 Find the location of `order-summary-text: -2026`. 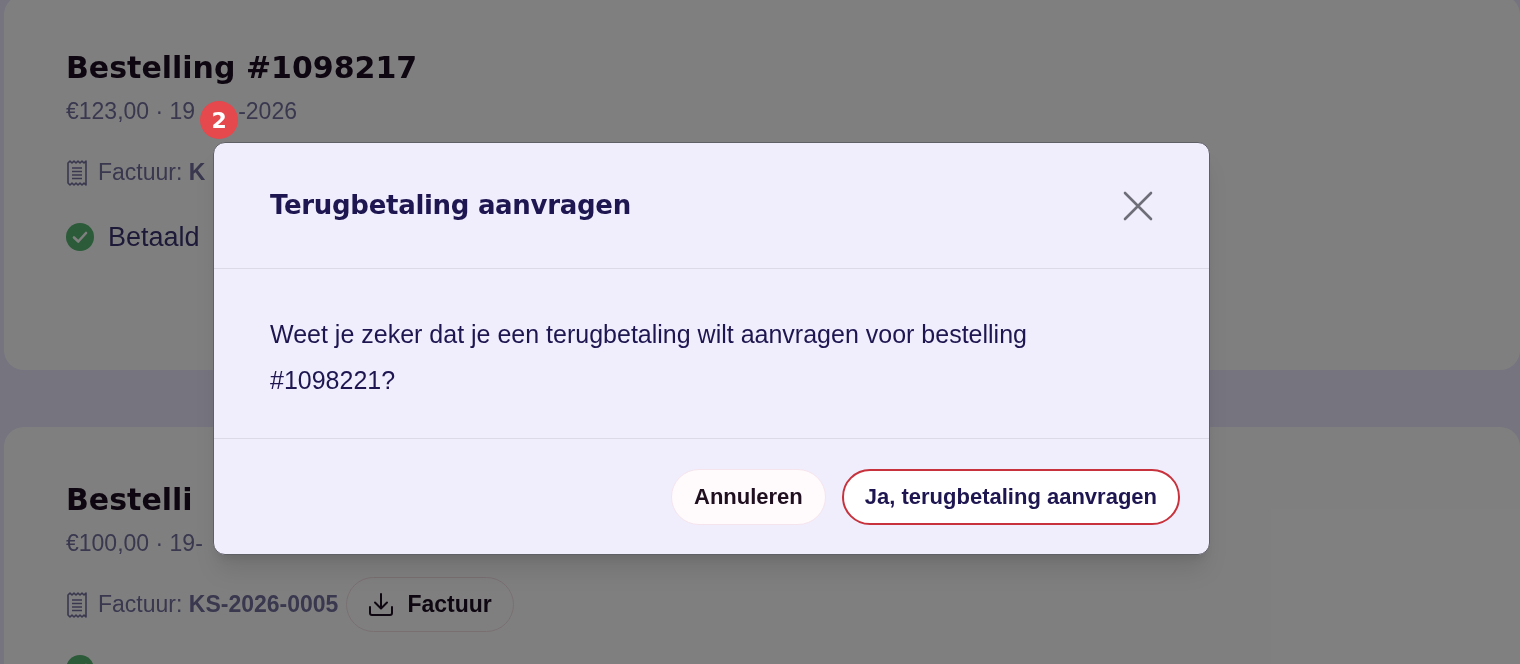

order-summary-text: -2026 is located at coordinates (267, 111).